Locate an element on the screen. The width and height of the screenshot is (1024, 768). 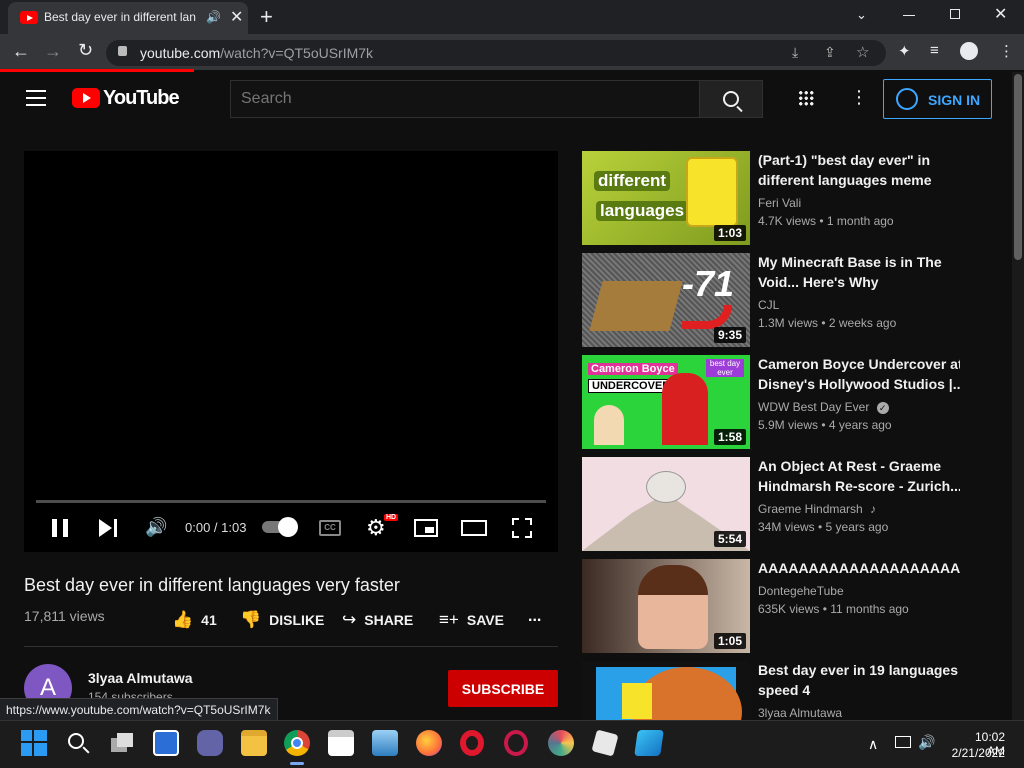
chrome-icon is located at coordinates (297, 743).